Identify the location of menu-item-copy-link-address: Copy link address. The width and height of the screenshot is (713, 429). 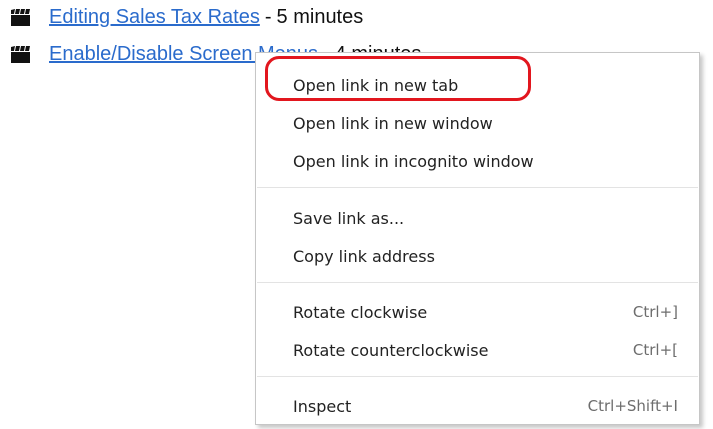
(477, 256).